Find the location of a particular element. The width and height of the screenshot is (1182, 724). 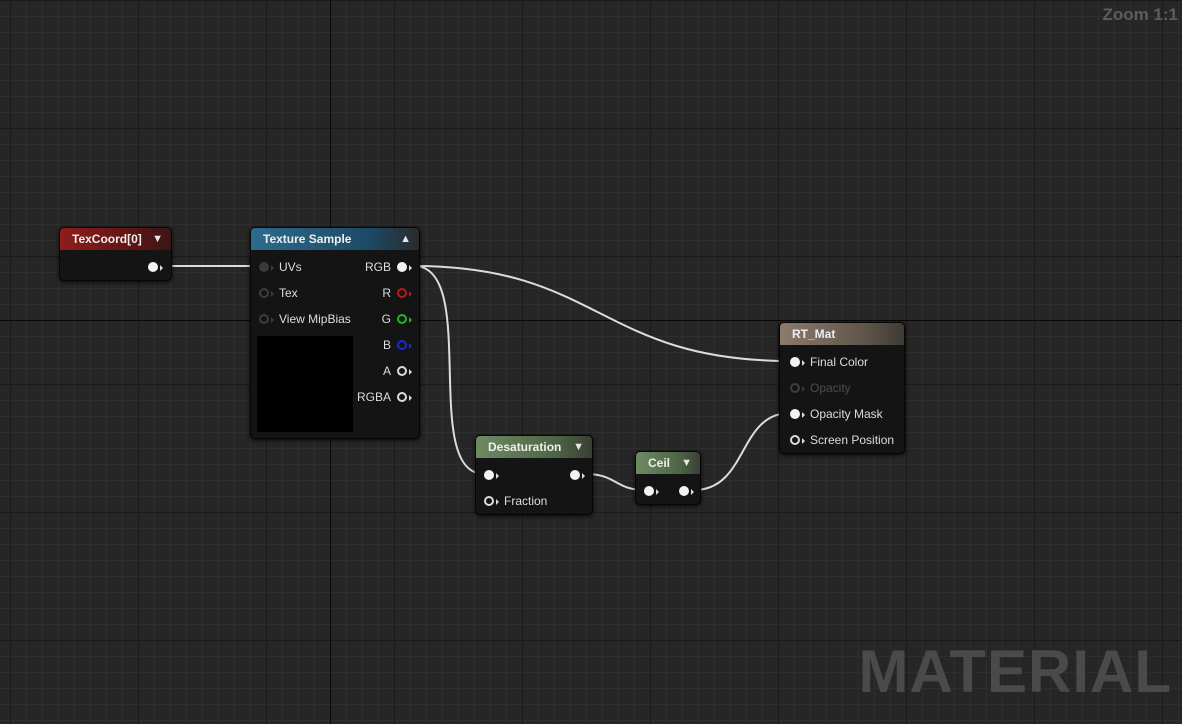

rgb-output-label: RGB is located at coordinates (377, 267).